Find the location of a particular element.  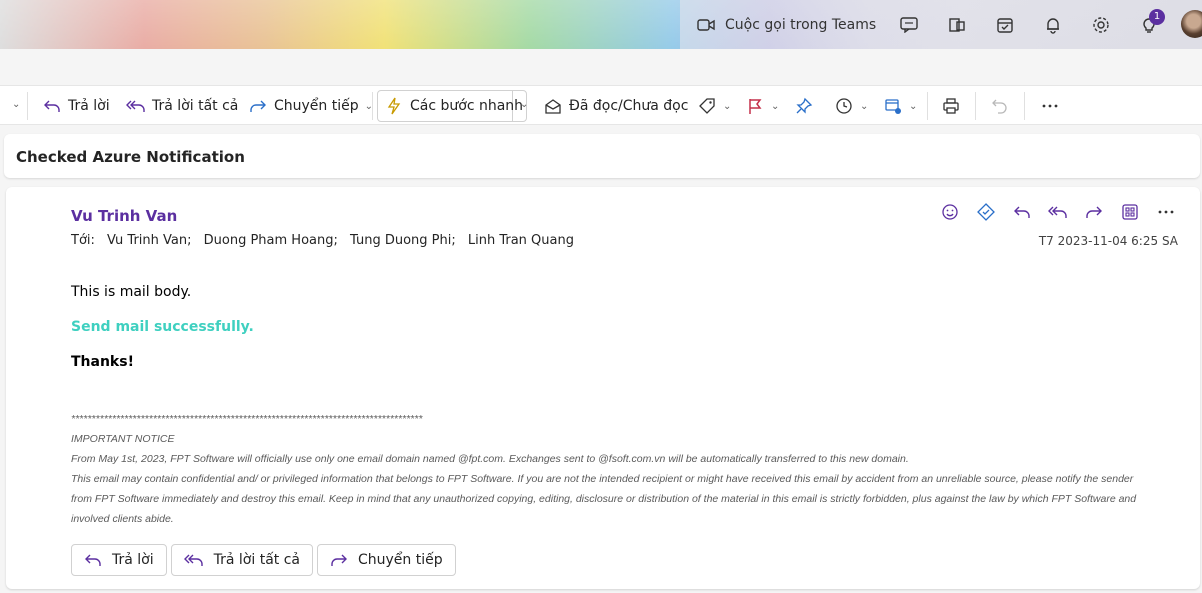

subject-card: Checked Azure Notification is located at coordinates (602, 156).